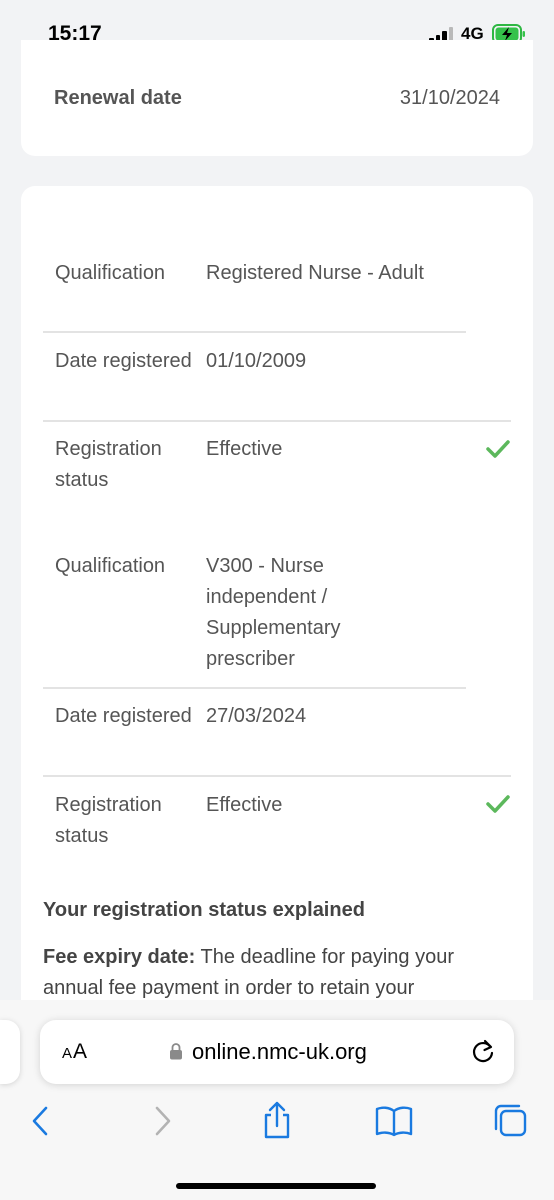 This screenshot has width=554, height=1200. Describe the element at coordinates (118, 98) in the screenshot. I see `renewal-date-label: Renewal date` at that location.